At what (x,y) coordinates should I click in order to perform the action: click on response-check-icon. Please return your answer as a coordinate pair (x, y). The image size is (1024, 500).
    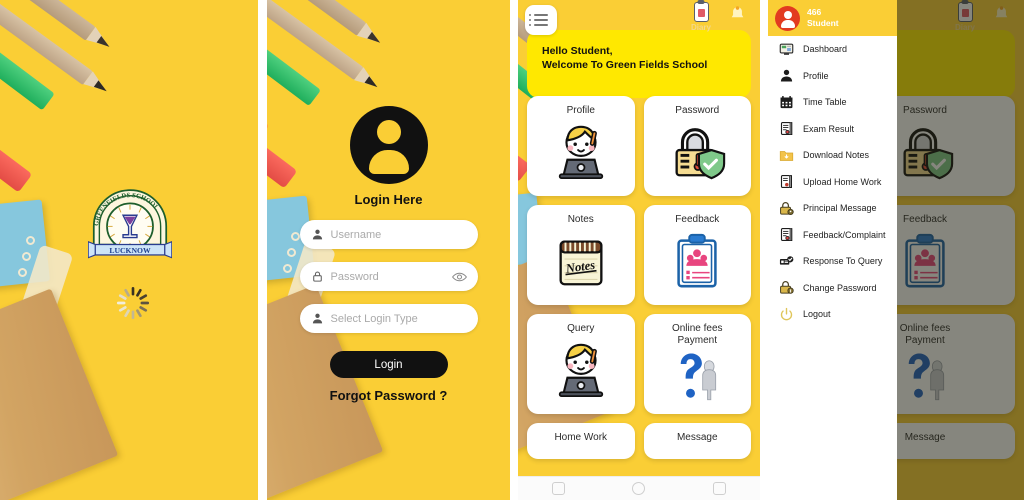
    Looking at the image, I should click on (786, 260).